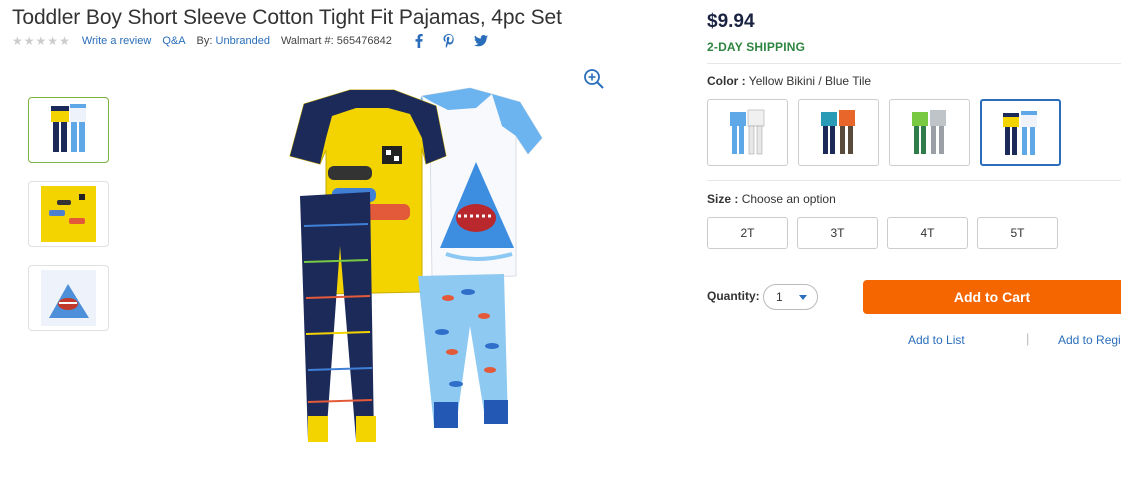 This screenshot has height=485, width=1121. I want to click on shipping-badge: 2-DAY SHIPPING, so click(756, 47).